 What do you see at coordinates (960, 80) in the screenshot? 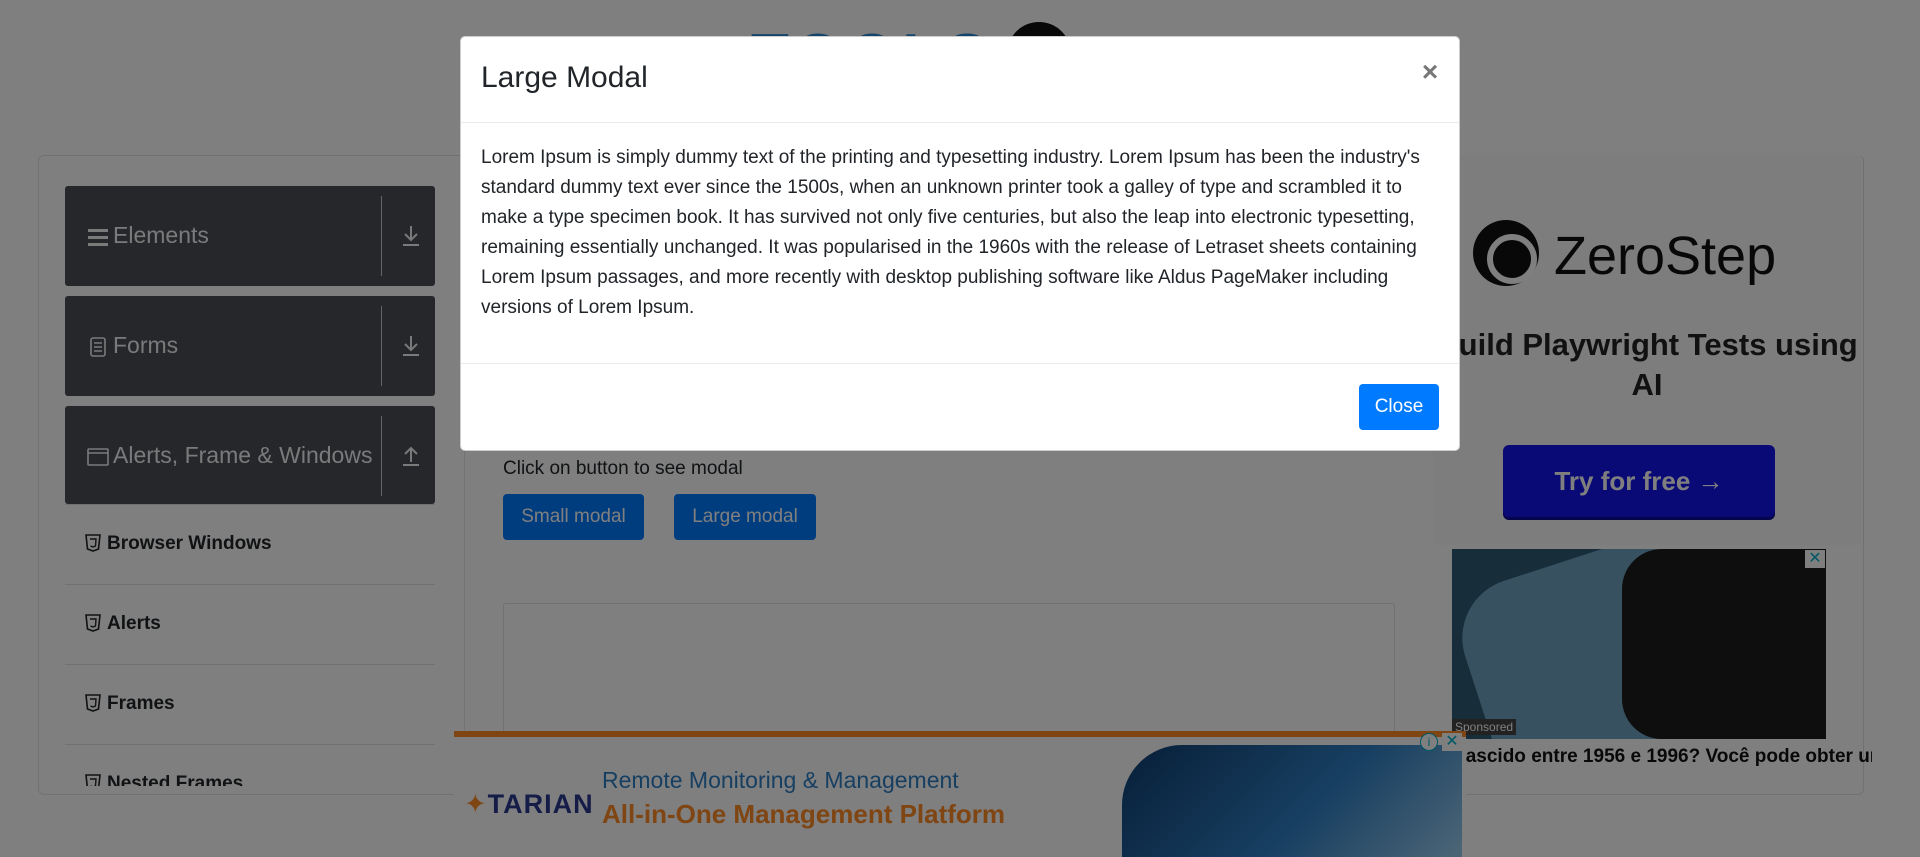
I see `modal-header: Large Modal ×` at bounding box center [960, 80].